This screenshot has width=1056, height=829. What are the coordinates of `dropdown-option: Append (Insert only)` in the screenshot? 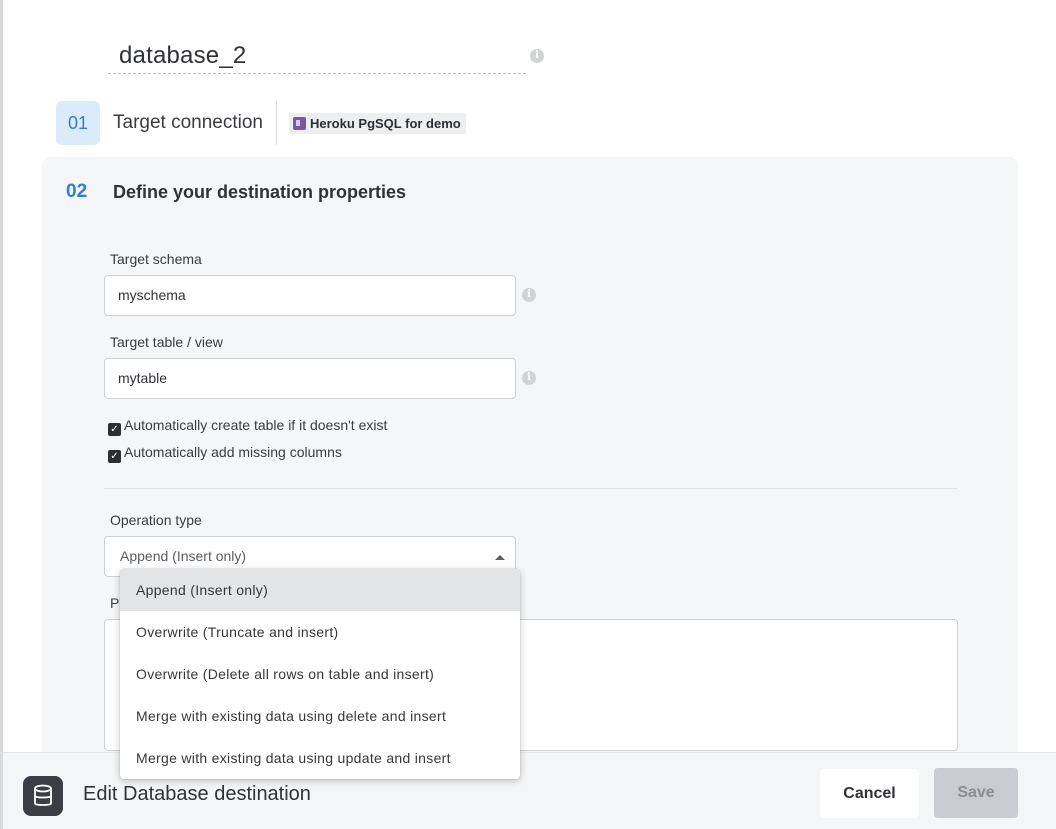 It's located at (320, 590).